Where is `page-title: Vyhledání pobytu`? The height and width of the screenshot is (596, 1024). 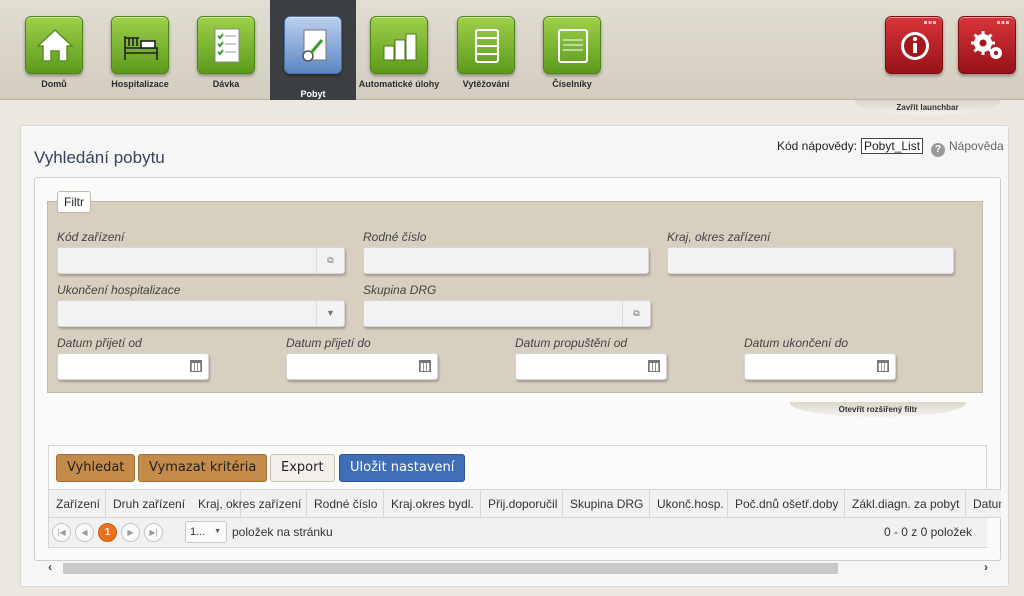
page-title: Vyhledání pobytu is located at coordinates (99, 157).